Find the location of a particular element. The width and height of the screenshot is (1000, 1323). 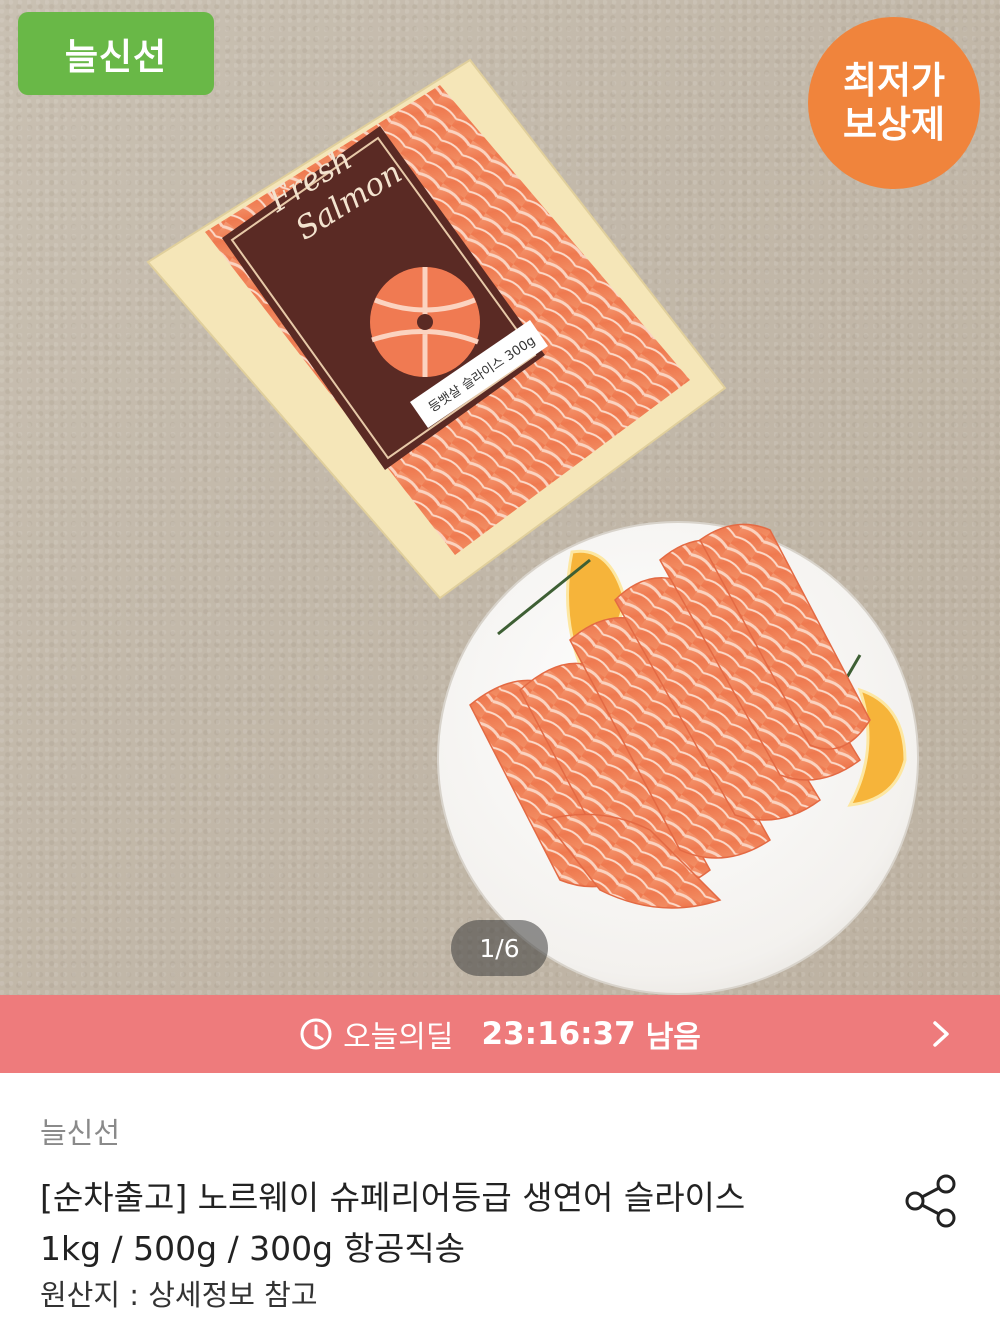

image-page-indicator: 1/6 is located at coordinates (499, 948).